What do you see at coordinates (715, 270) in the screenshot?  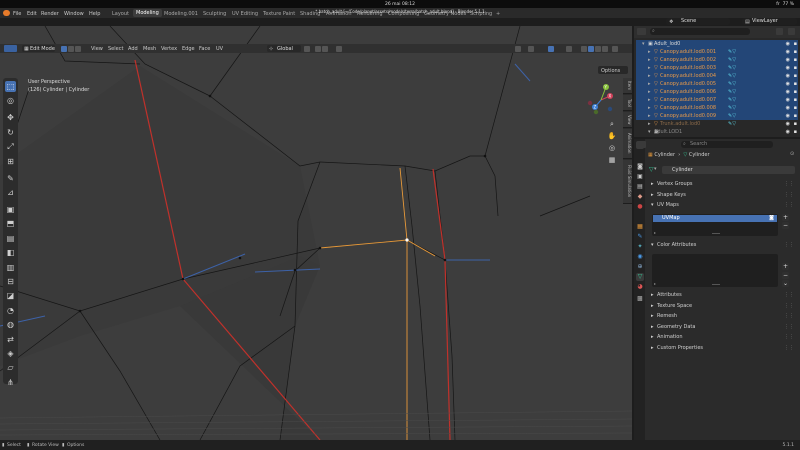 I see `color-attributes-list: ▸` at bounding box center [715, 270].